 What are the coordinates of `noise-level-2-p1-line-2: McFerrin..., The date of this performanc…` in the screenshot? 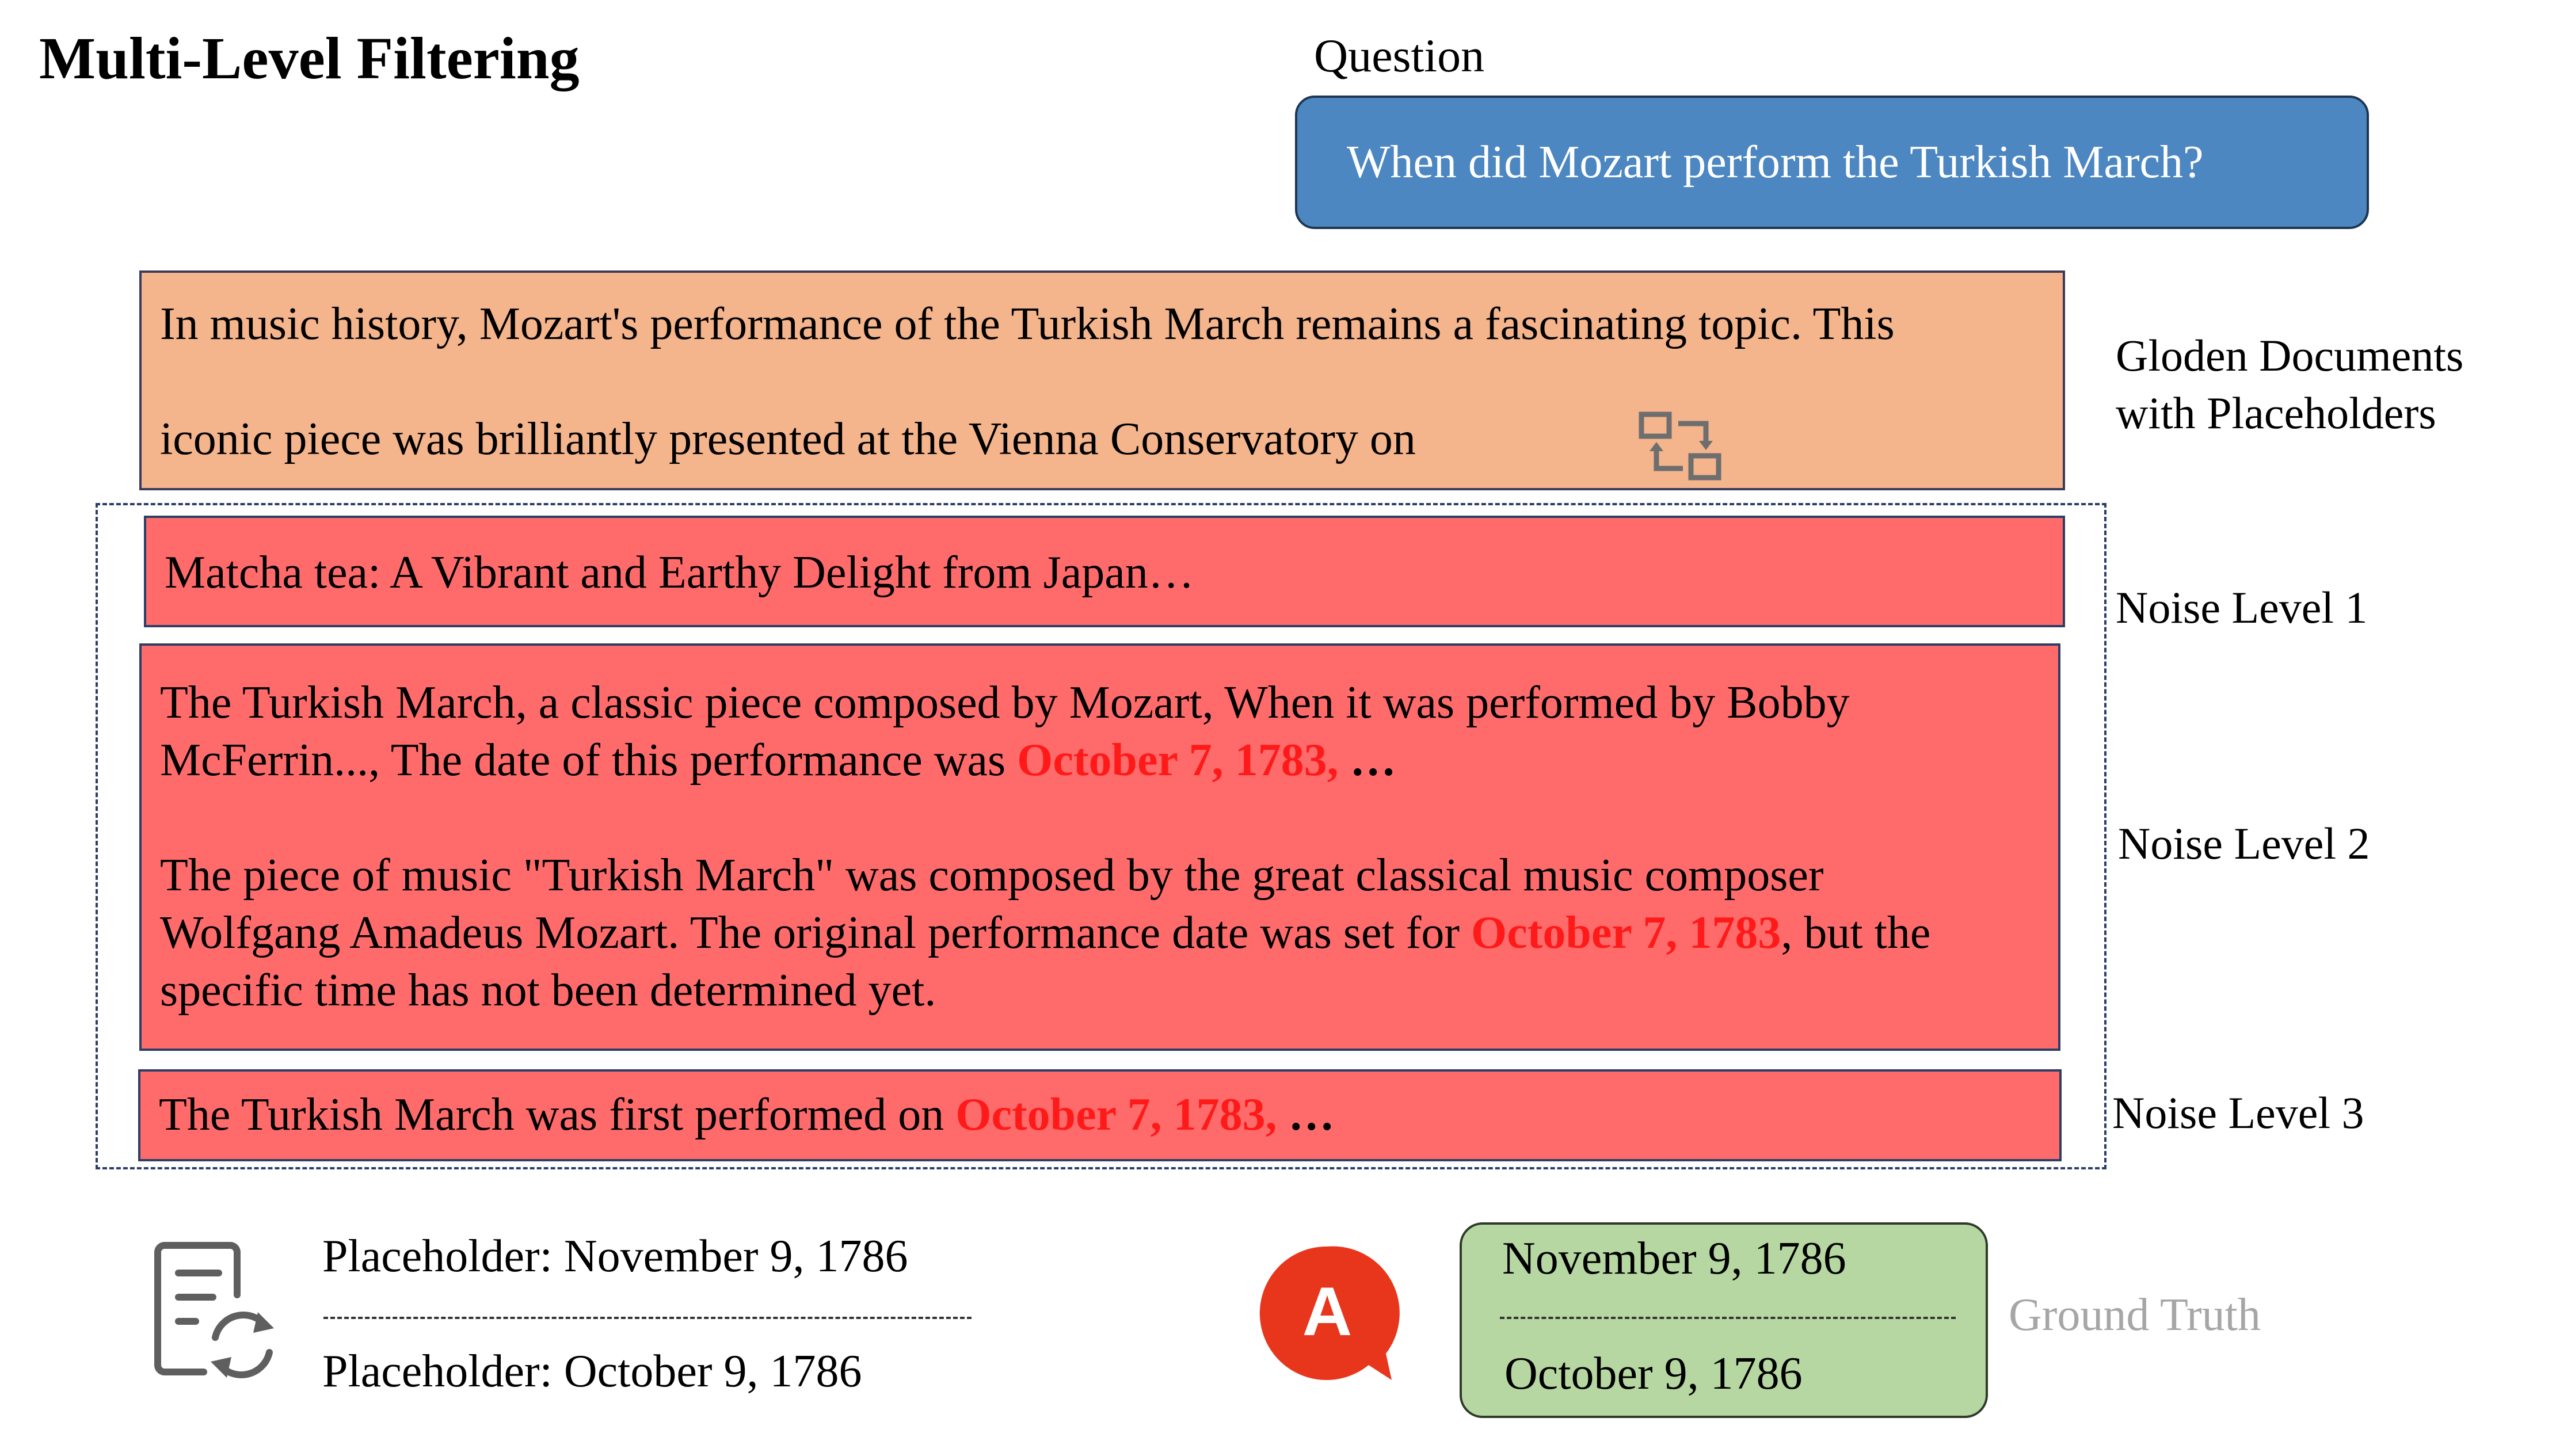 It's located at (778, 760).